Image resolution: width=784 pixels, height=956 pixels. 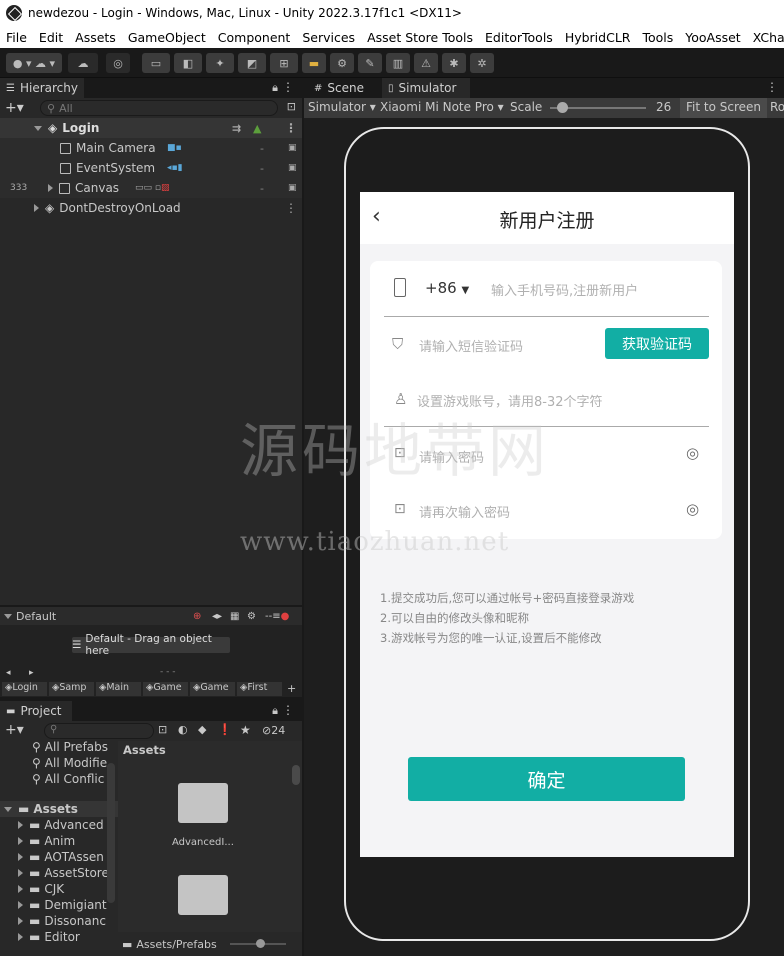 I want to click on project-search-input: ⚲, so click(x=99, y=731).